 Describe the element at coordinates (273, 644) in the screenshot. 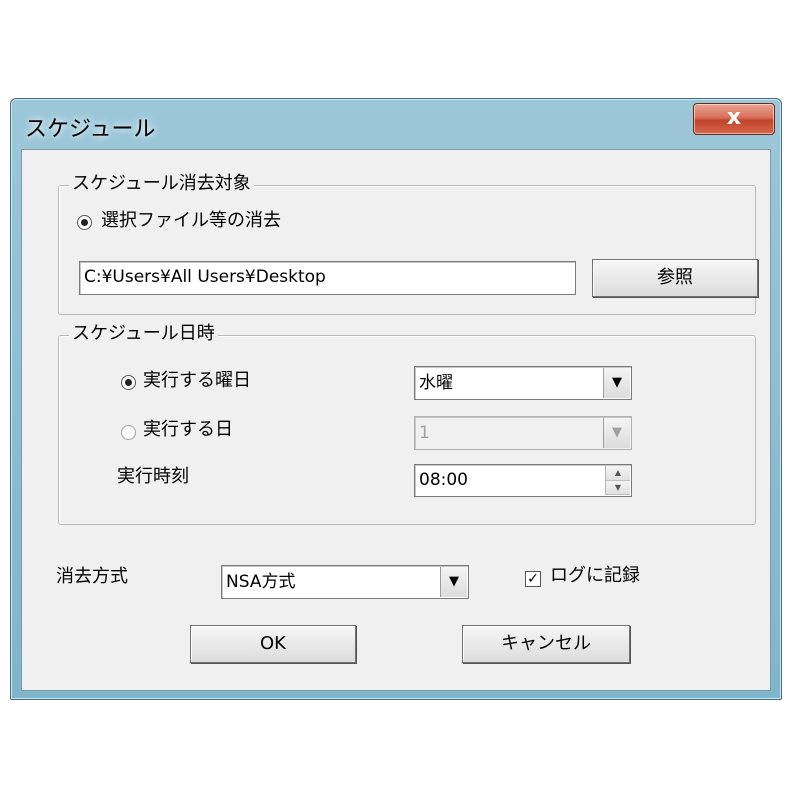

I see `ok-button: OK` at that location.